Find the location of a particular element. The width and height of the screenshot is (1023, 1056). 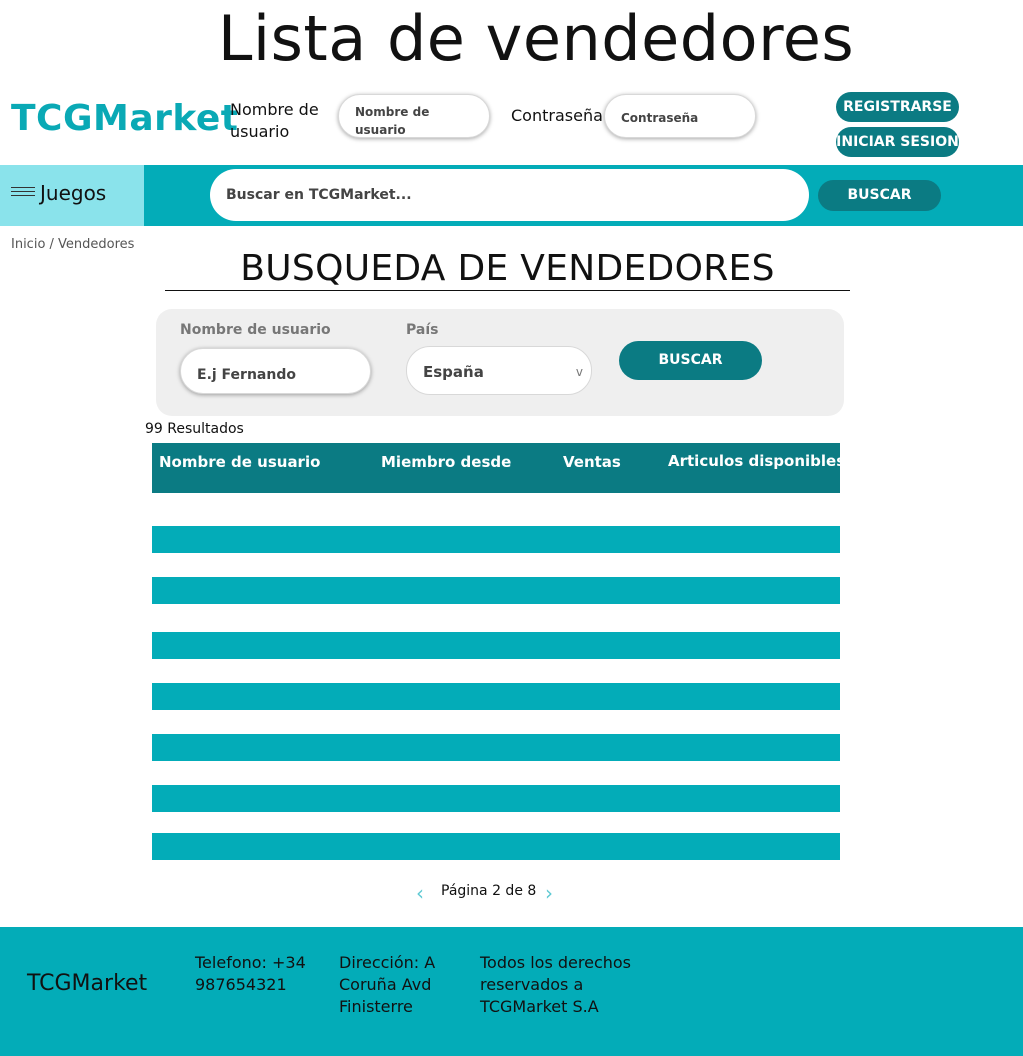

chevron-right-icon: › is located at coordinates (549, 893).